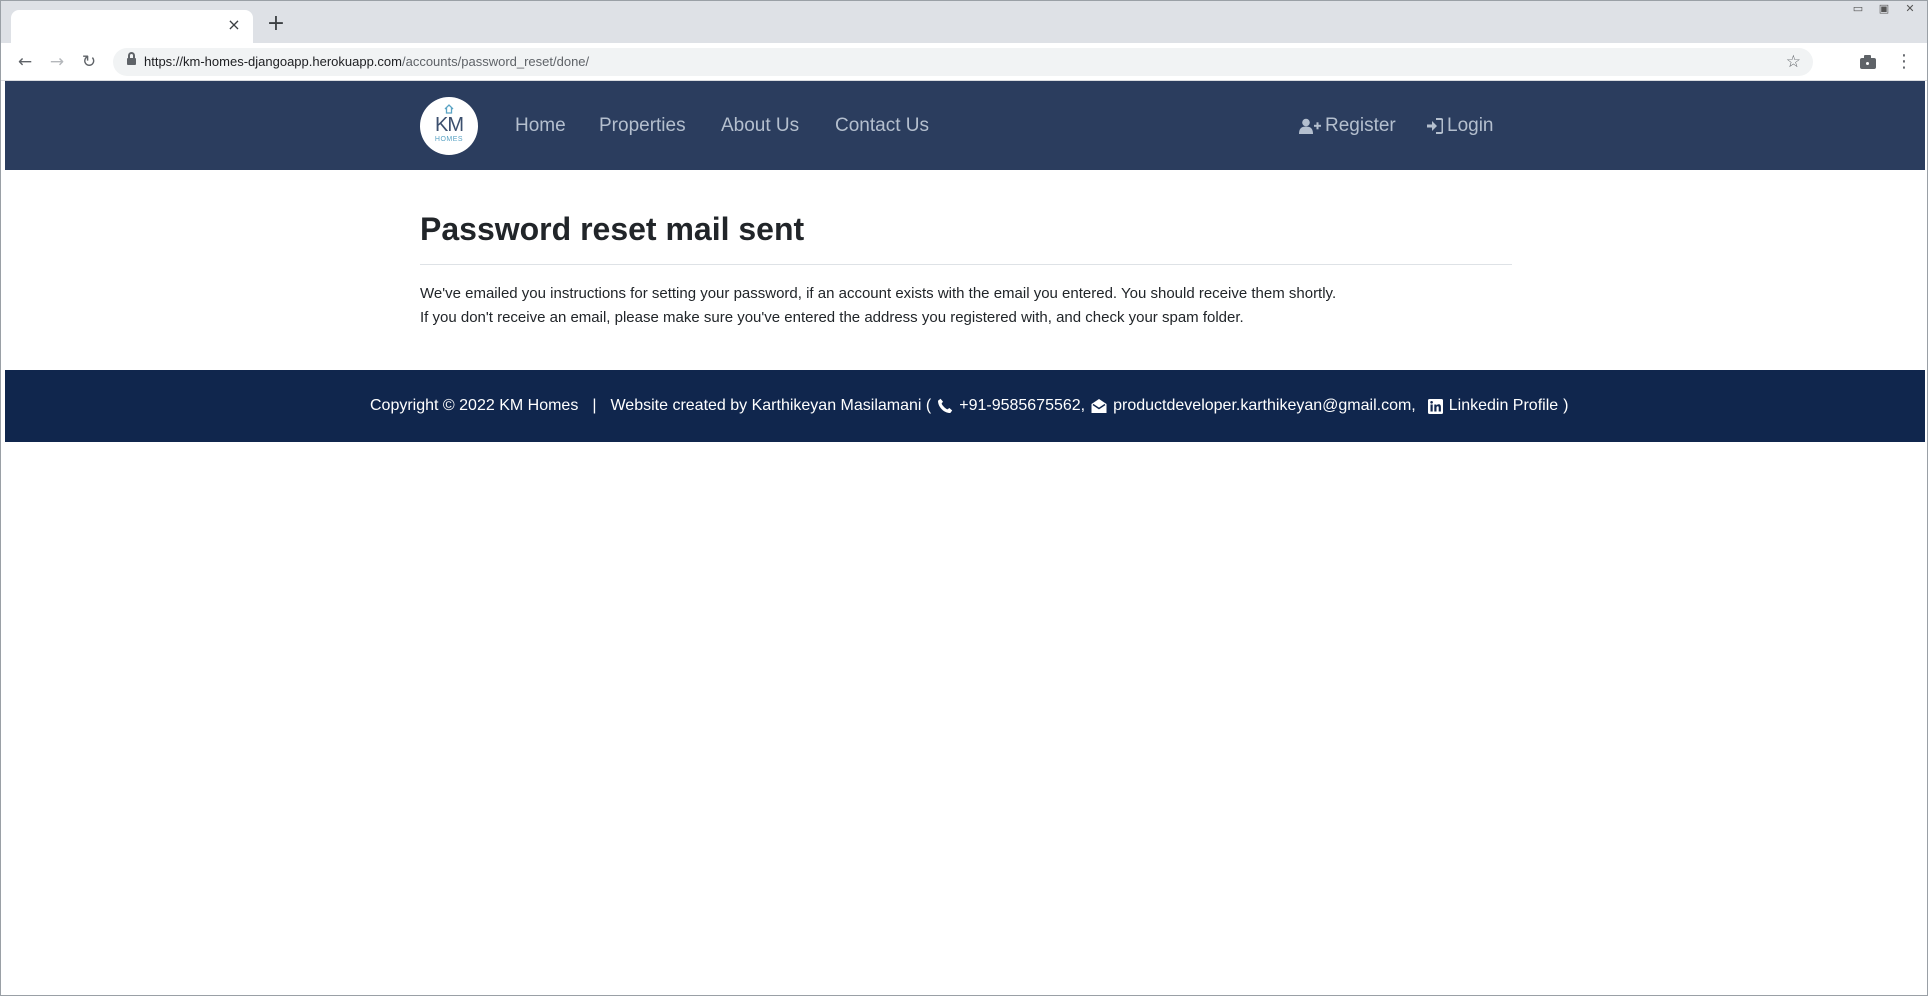 This screenshot has width=1928, height=996. Describe the element at coordinates (1470, 125) in the screenshot. I see `login-label: Login` at that location.